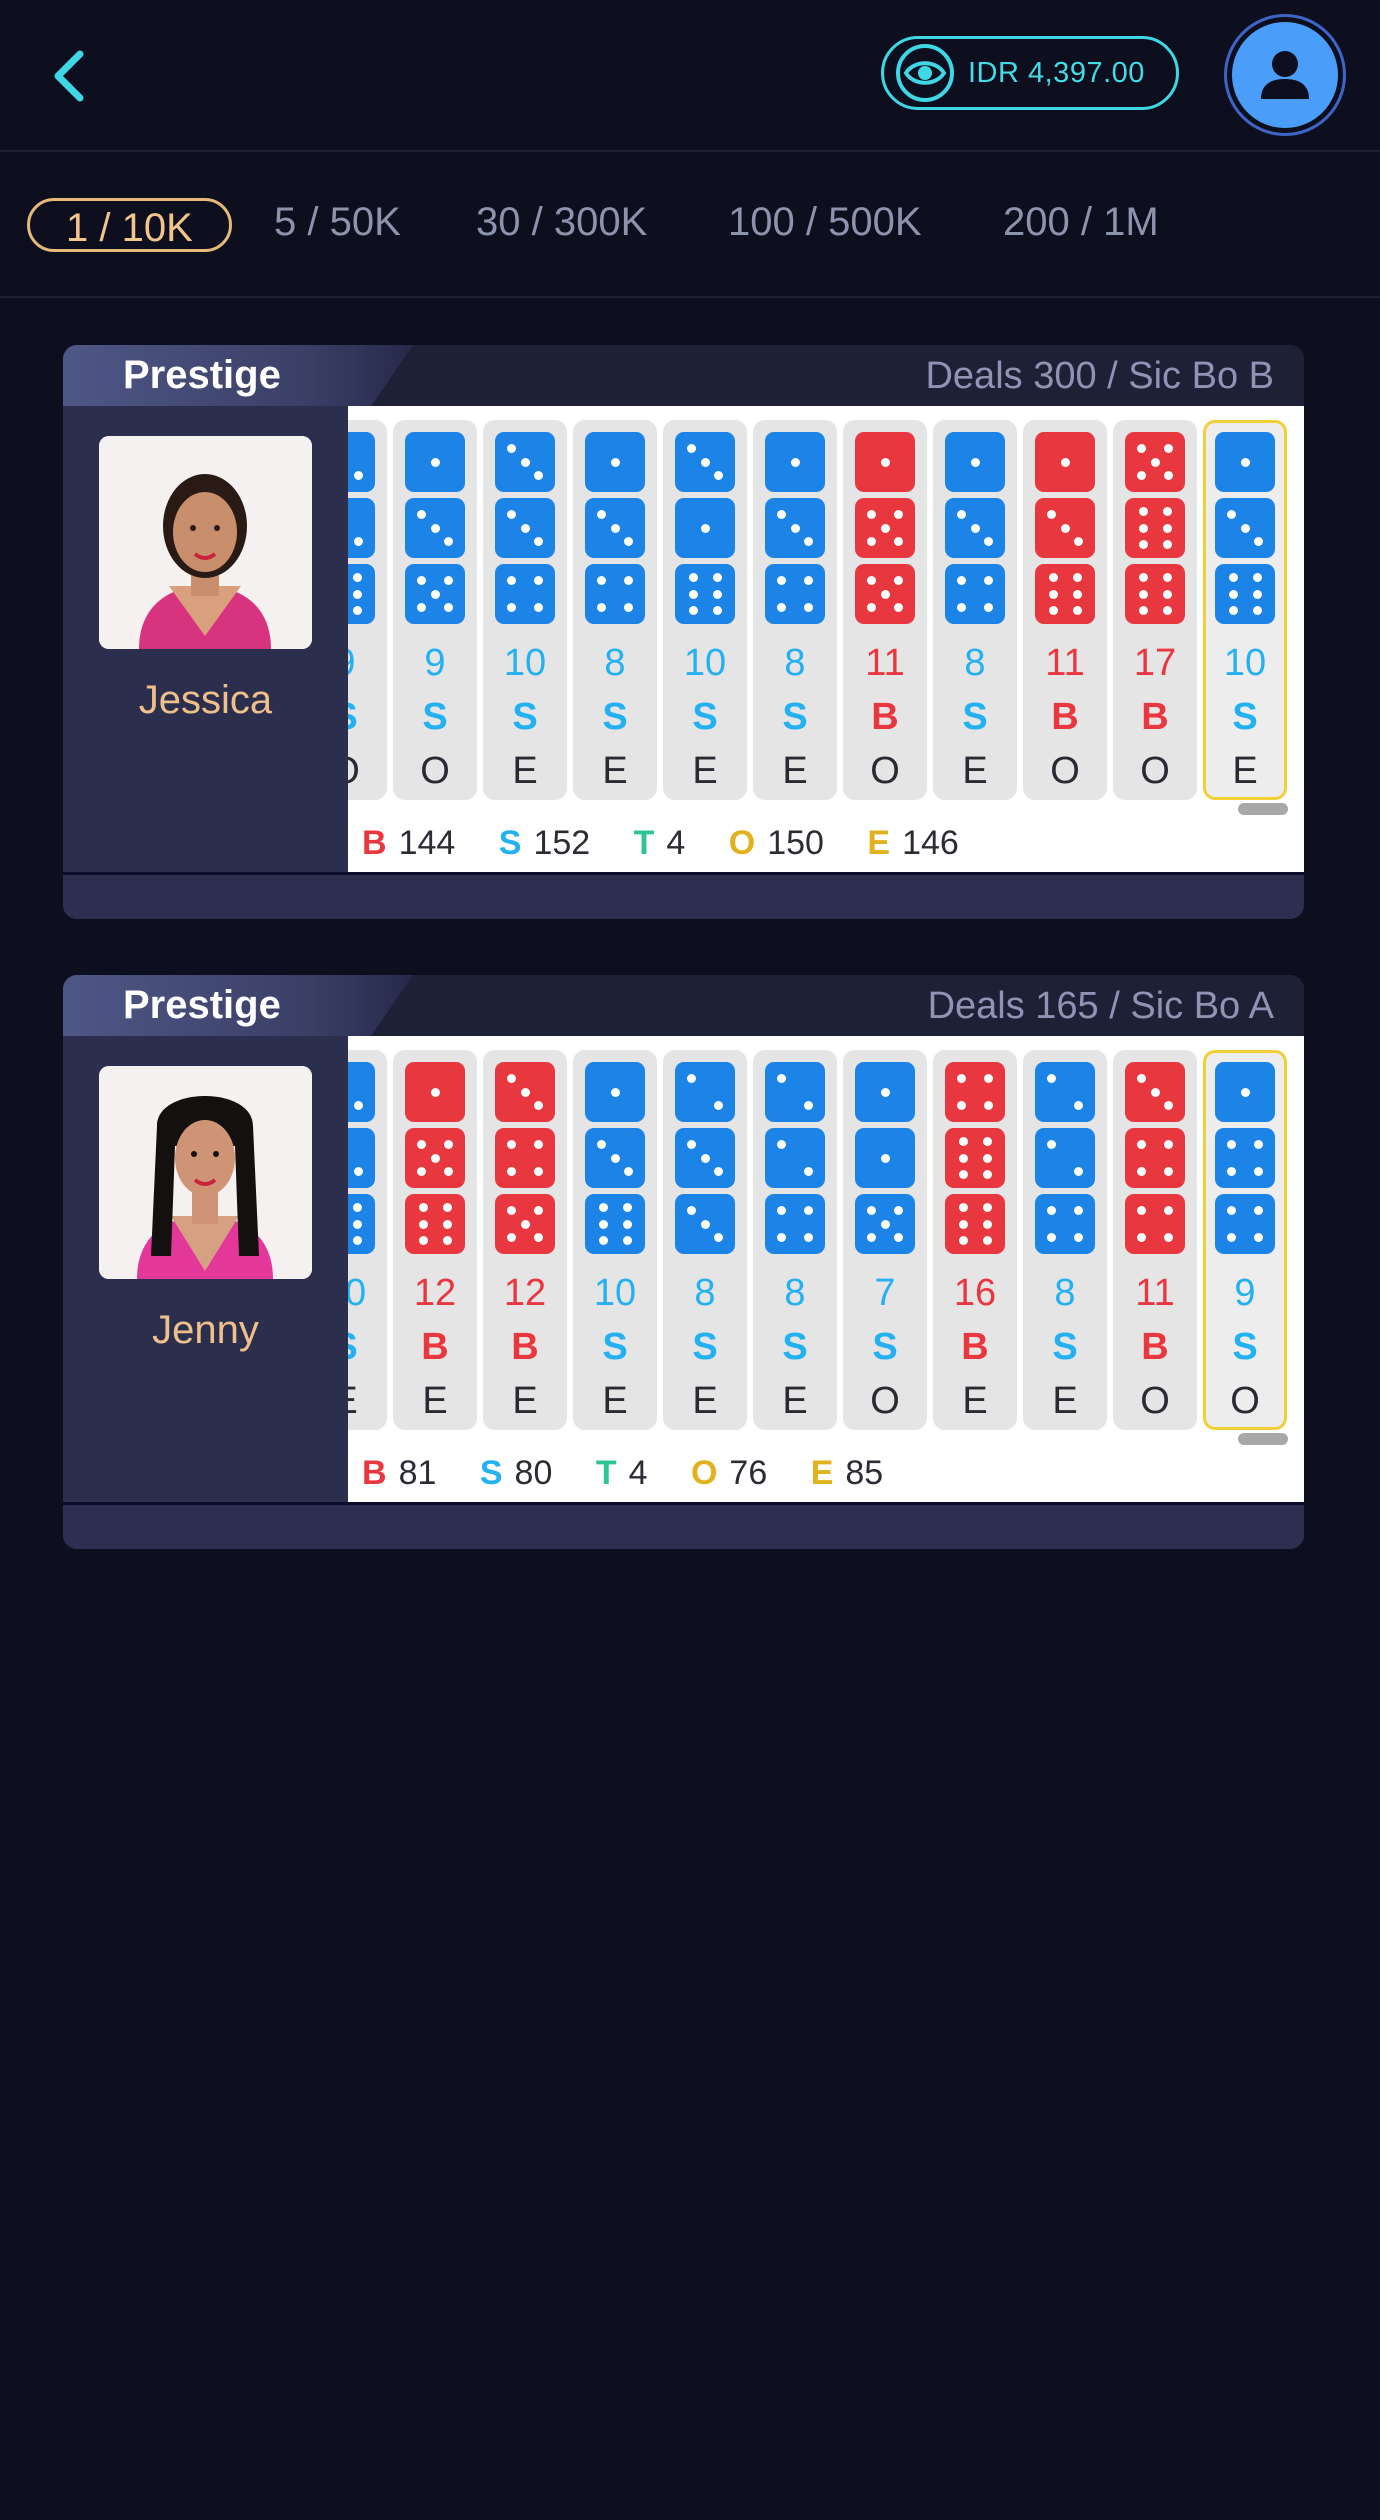 This screenshot has height=2520, width=1380. Describe the element at coordinates (516, 1473) in the screenshot. I see `stat-small: S 80` at that location.